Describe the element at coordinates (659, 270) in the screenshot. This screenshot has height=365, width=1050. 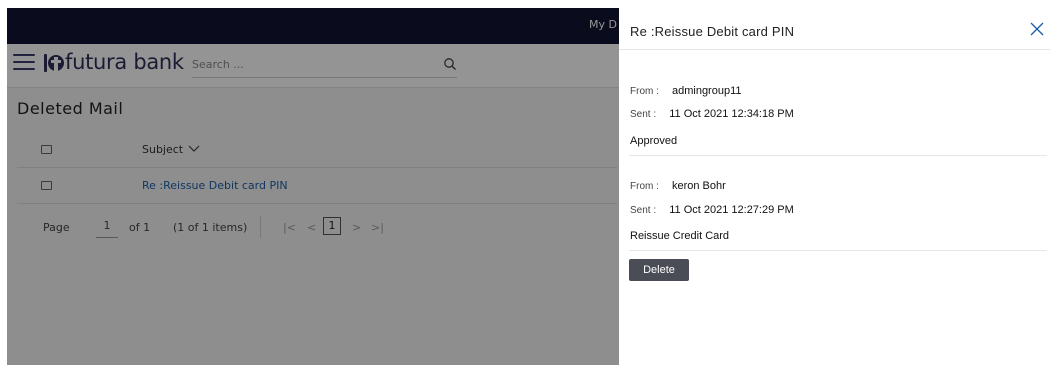
I see `delete-button: Delete` at that location.